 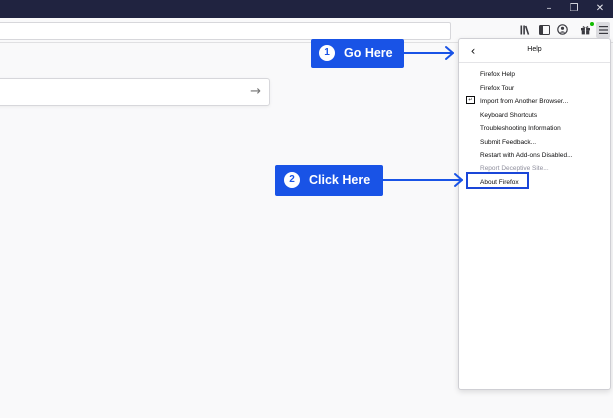 What do you see at coordinates (422, 116) in the screenshot?
I see `callout-arrows` at bounding box center [422, 116].